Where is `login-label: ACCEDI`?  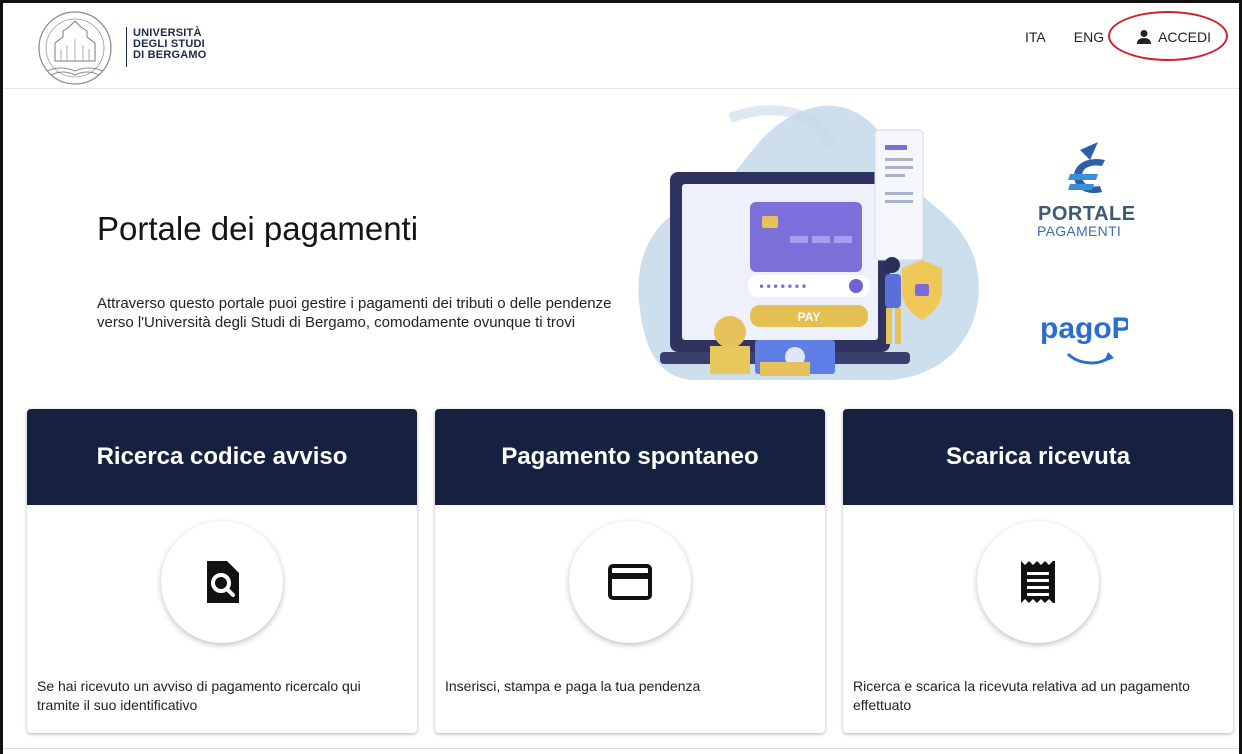
login-label: ACCEDI is located at coordinates (1184, 37).